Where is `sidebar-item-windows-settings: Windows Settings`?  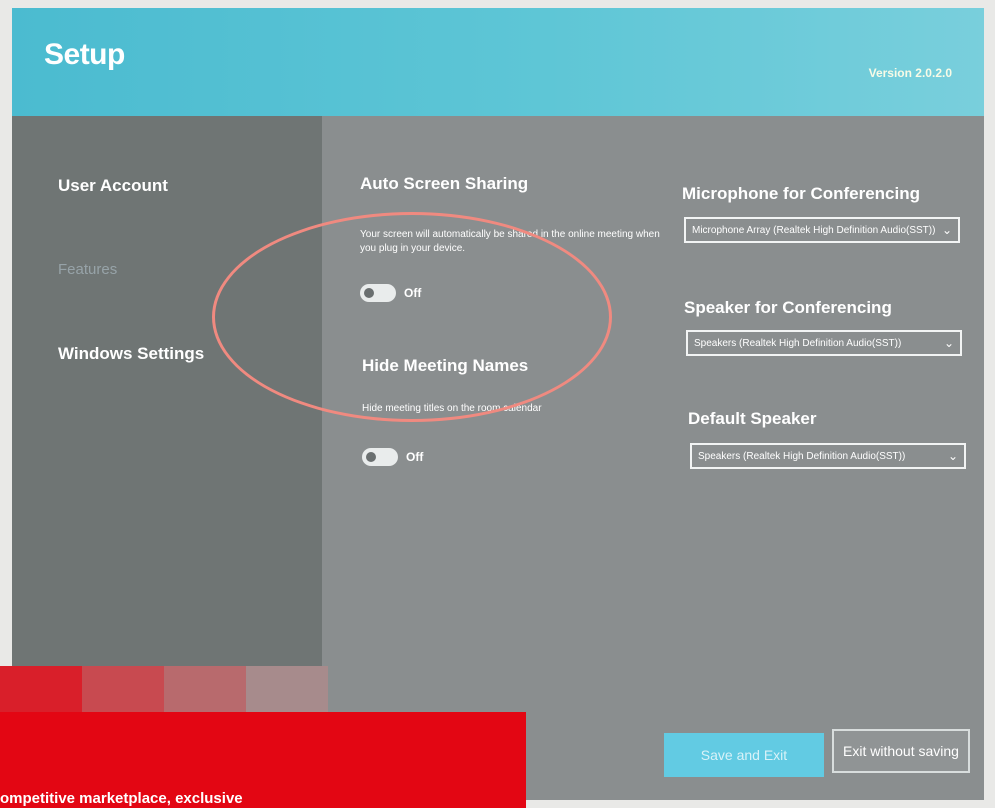 sidebar-item-windows-settings: Windows Settings is located at coordinates (131, 354).